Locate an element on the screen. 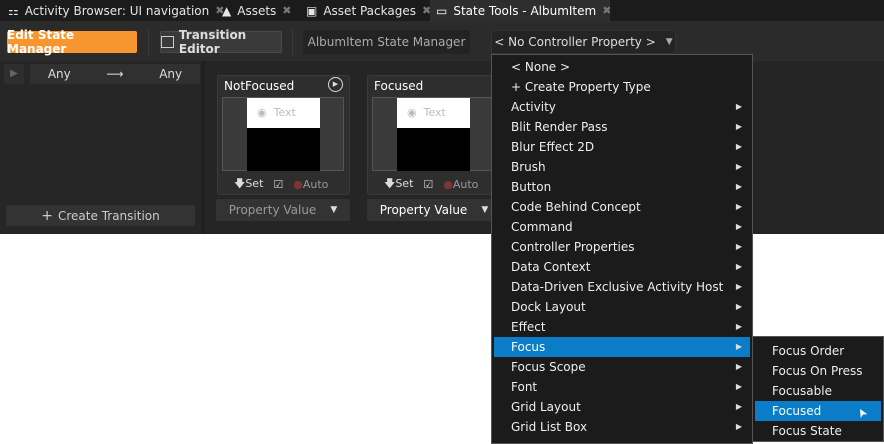 The height and width of the screenshot is (444, 884). state-manager-name: AlbumItem State Manager is located at coordinates (386, 42).